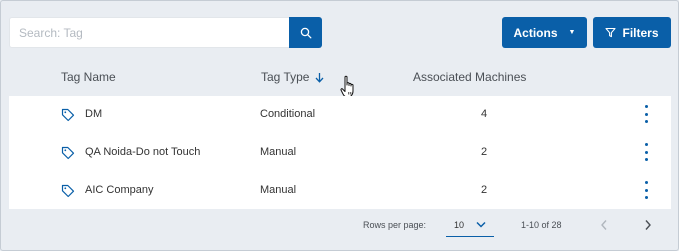  I want to click on column-header-label: Associated Machines, so click(470, 77).